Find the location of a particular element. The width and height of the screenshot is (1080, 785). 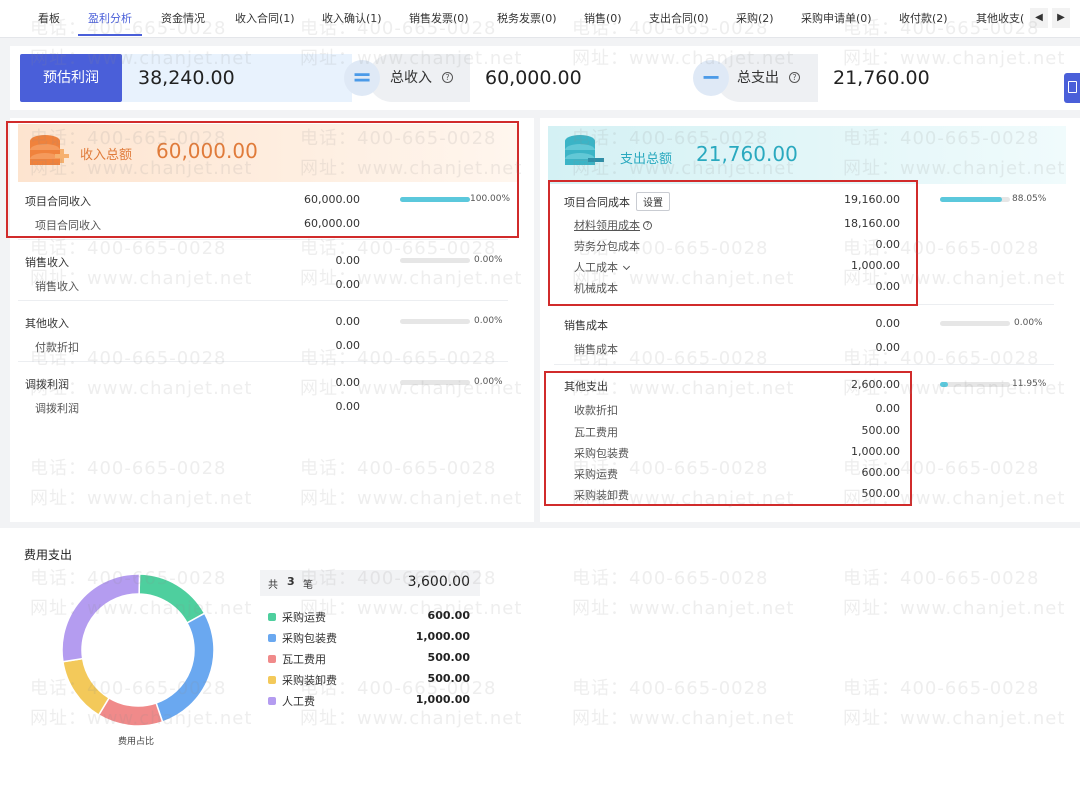

expense-group-percent: 88.05% is located at coordinates (1029, 199).